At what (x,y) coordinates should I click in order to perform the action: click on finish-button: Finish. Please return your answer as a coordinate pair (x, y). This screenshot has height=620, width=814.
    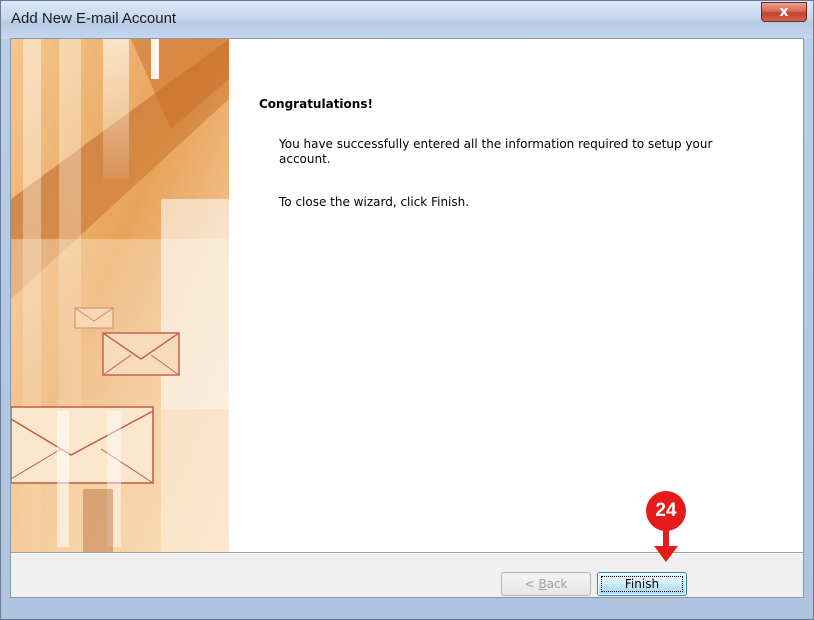
    Looking at the image, I should click on (642, 584).